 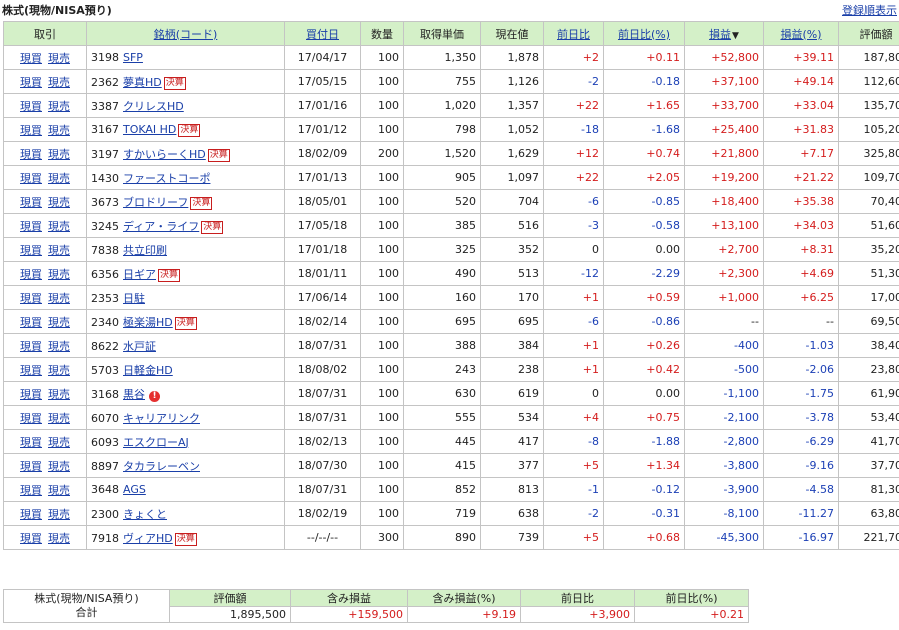 What do you see at coordinates (868, 321) in the screenshot?
I see `market-value: 69,500` at bounding box center [868, 321].